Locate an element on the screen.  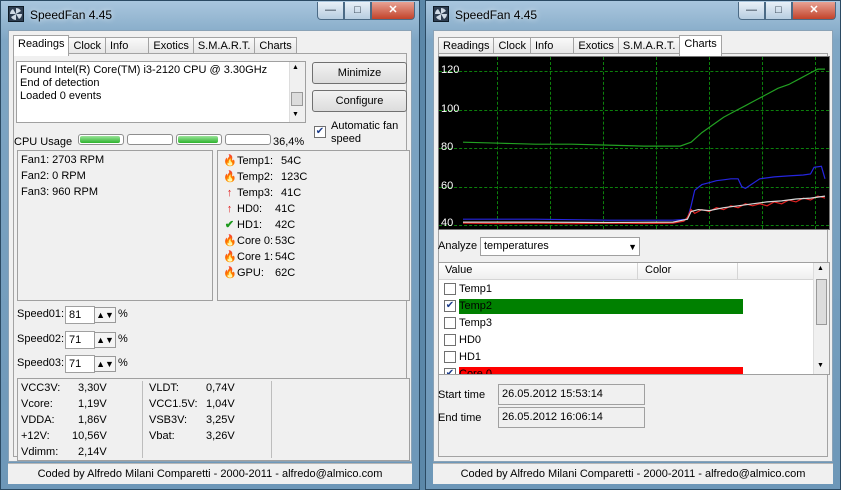
y-tick-label: 80 is located at coordinates (447, 147).